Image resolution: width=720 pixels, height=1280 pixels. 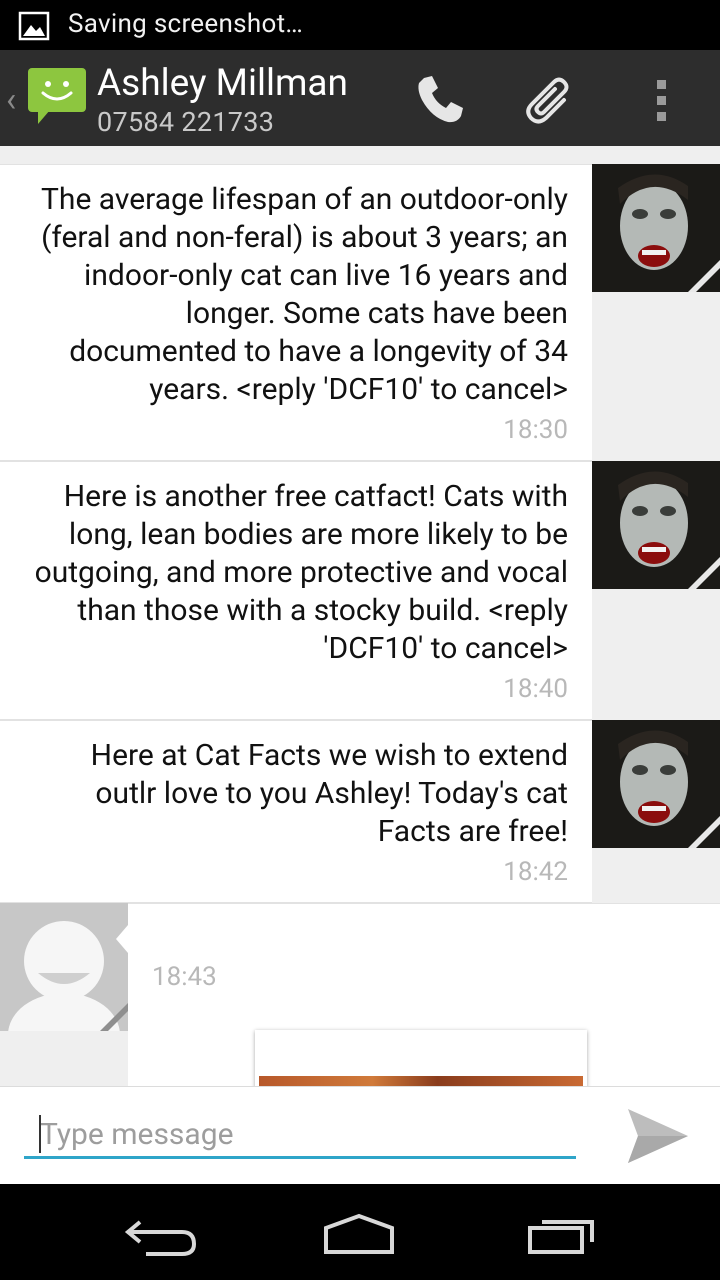 I want to click on compose-bar, so click(x=360, y=1135).